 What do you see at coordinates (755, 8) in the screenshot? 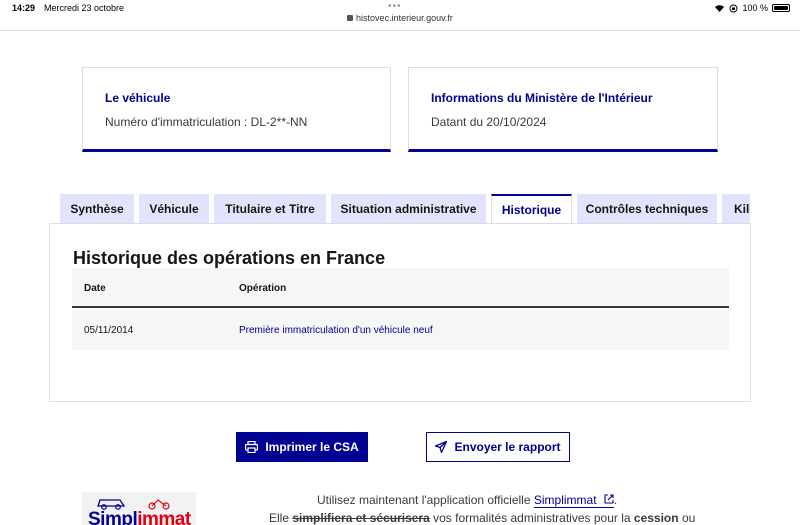
I see `battery-percent: 100 %` at bounding box center [755, 8].